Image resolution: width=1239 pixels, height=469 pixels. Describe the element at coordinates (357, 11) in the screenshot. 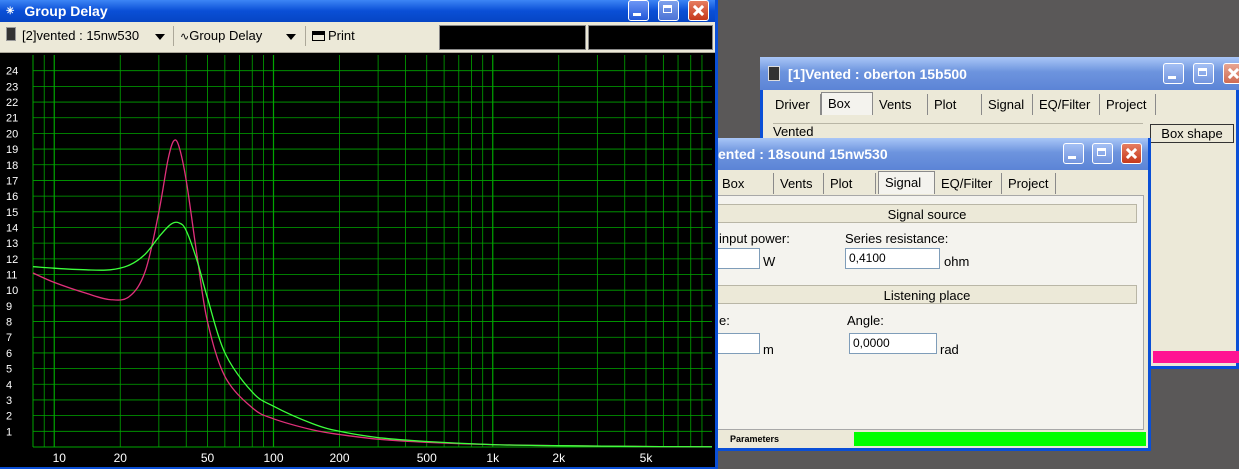

I see `group-delay-titlebar: ✳ Group Delay` at that location.